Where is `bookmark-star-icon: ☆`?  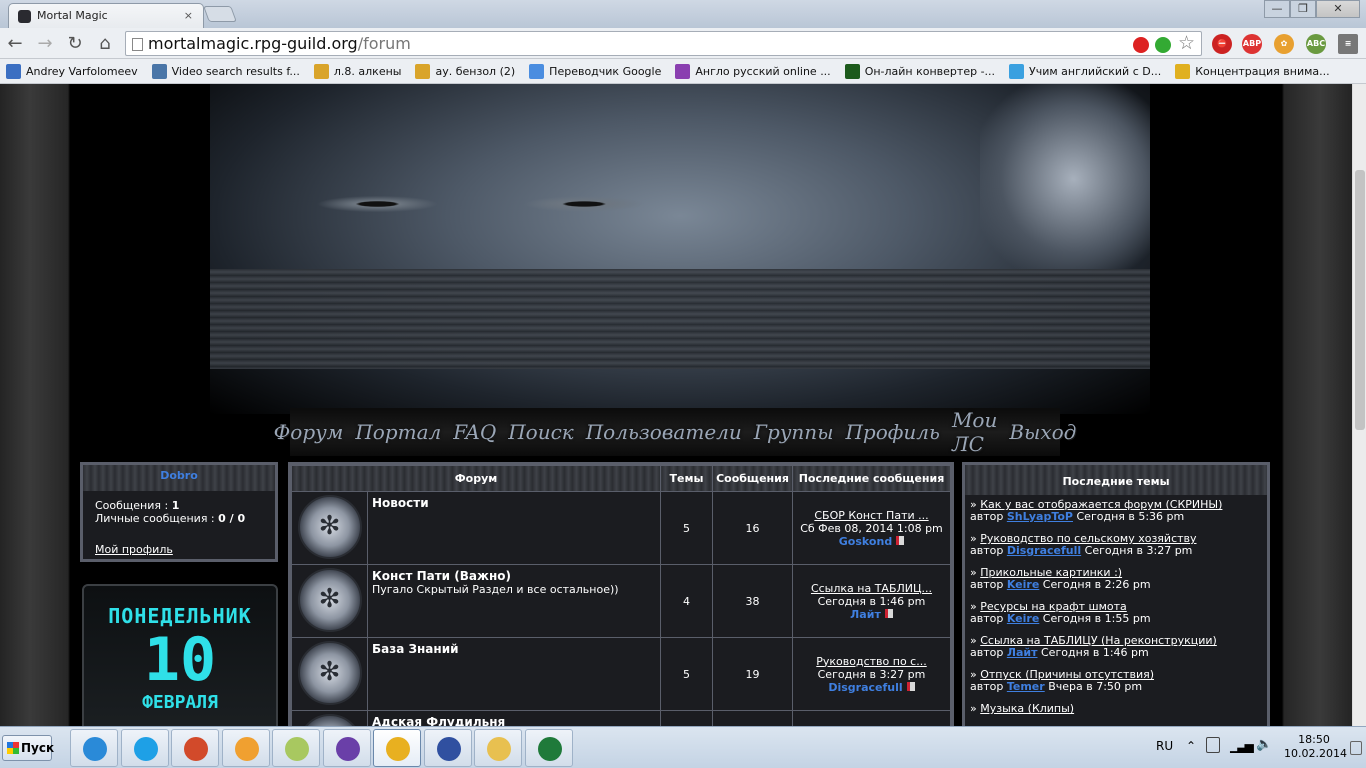
bookmark-star-icon: ☆ is located at coordinates (1186, 43).